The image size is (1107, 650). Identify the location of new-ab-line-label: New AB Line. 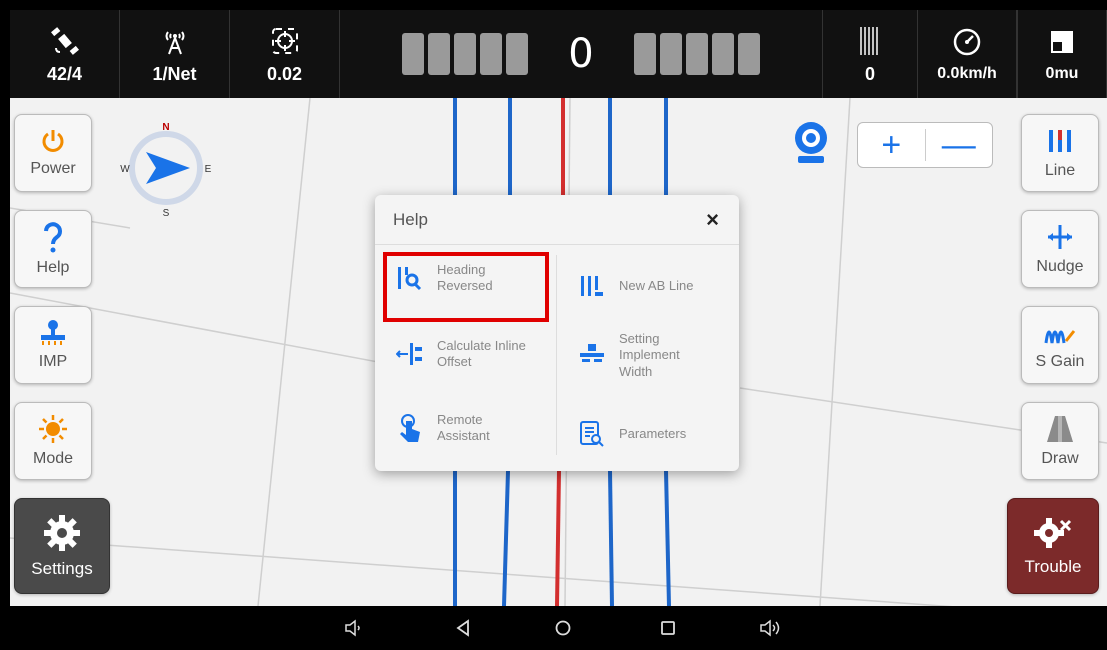
(656, 285).